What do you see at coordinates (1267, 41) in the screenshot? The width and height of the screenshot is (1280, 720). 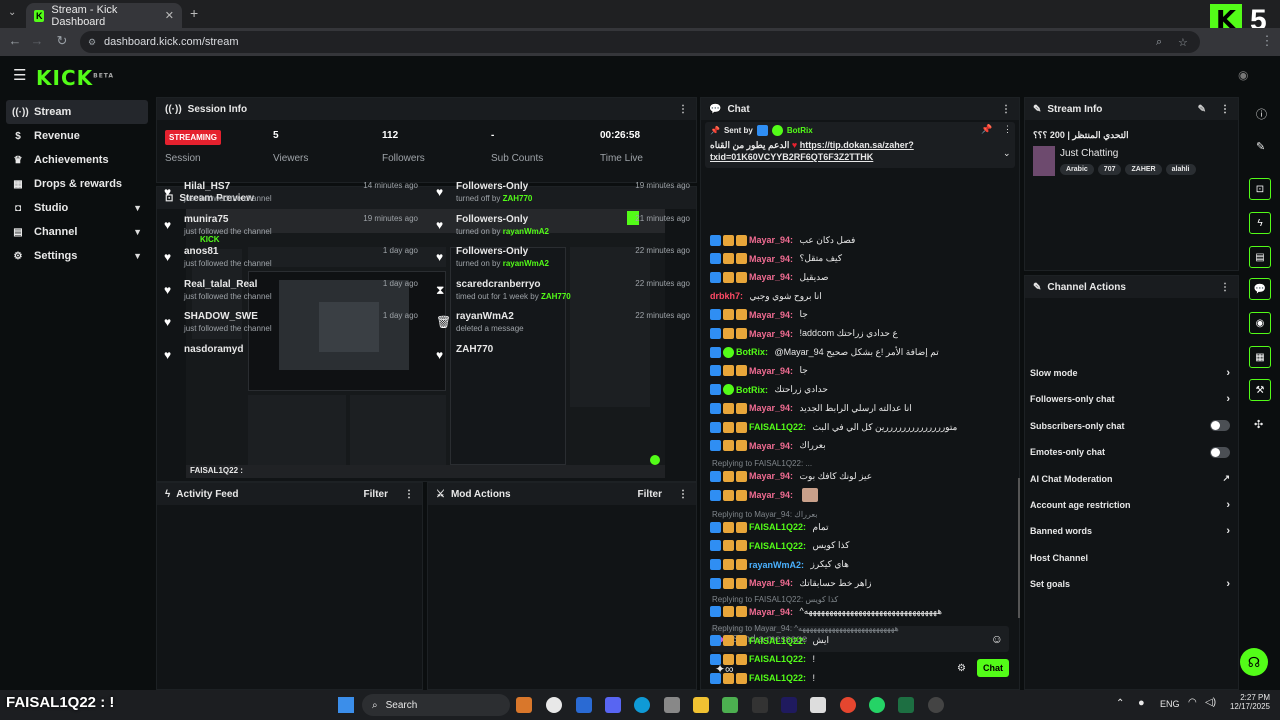 I see `browser-menu-icon: ⋮` at bounding box center [1267, 41].